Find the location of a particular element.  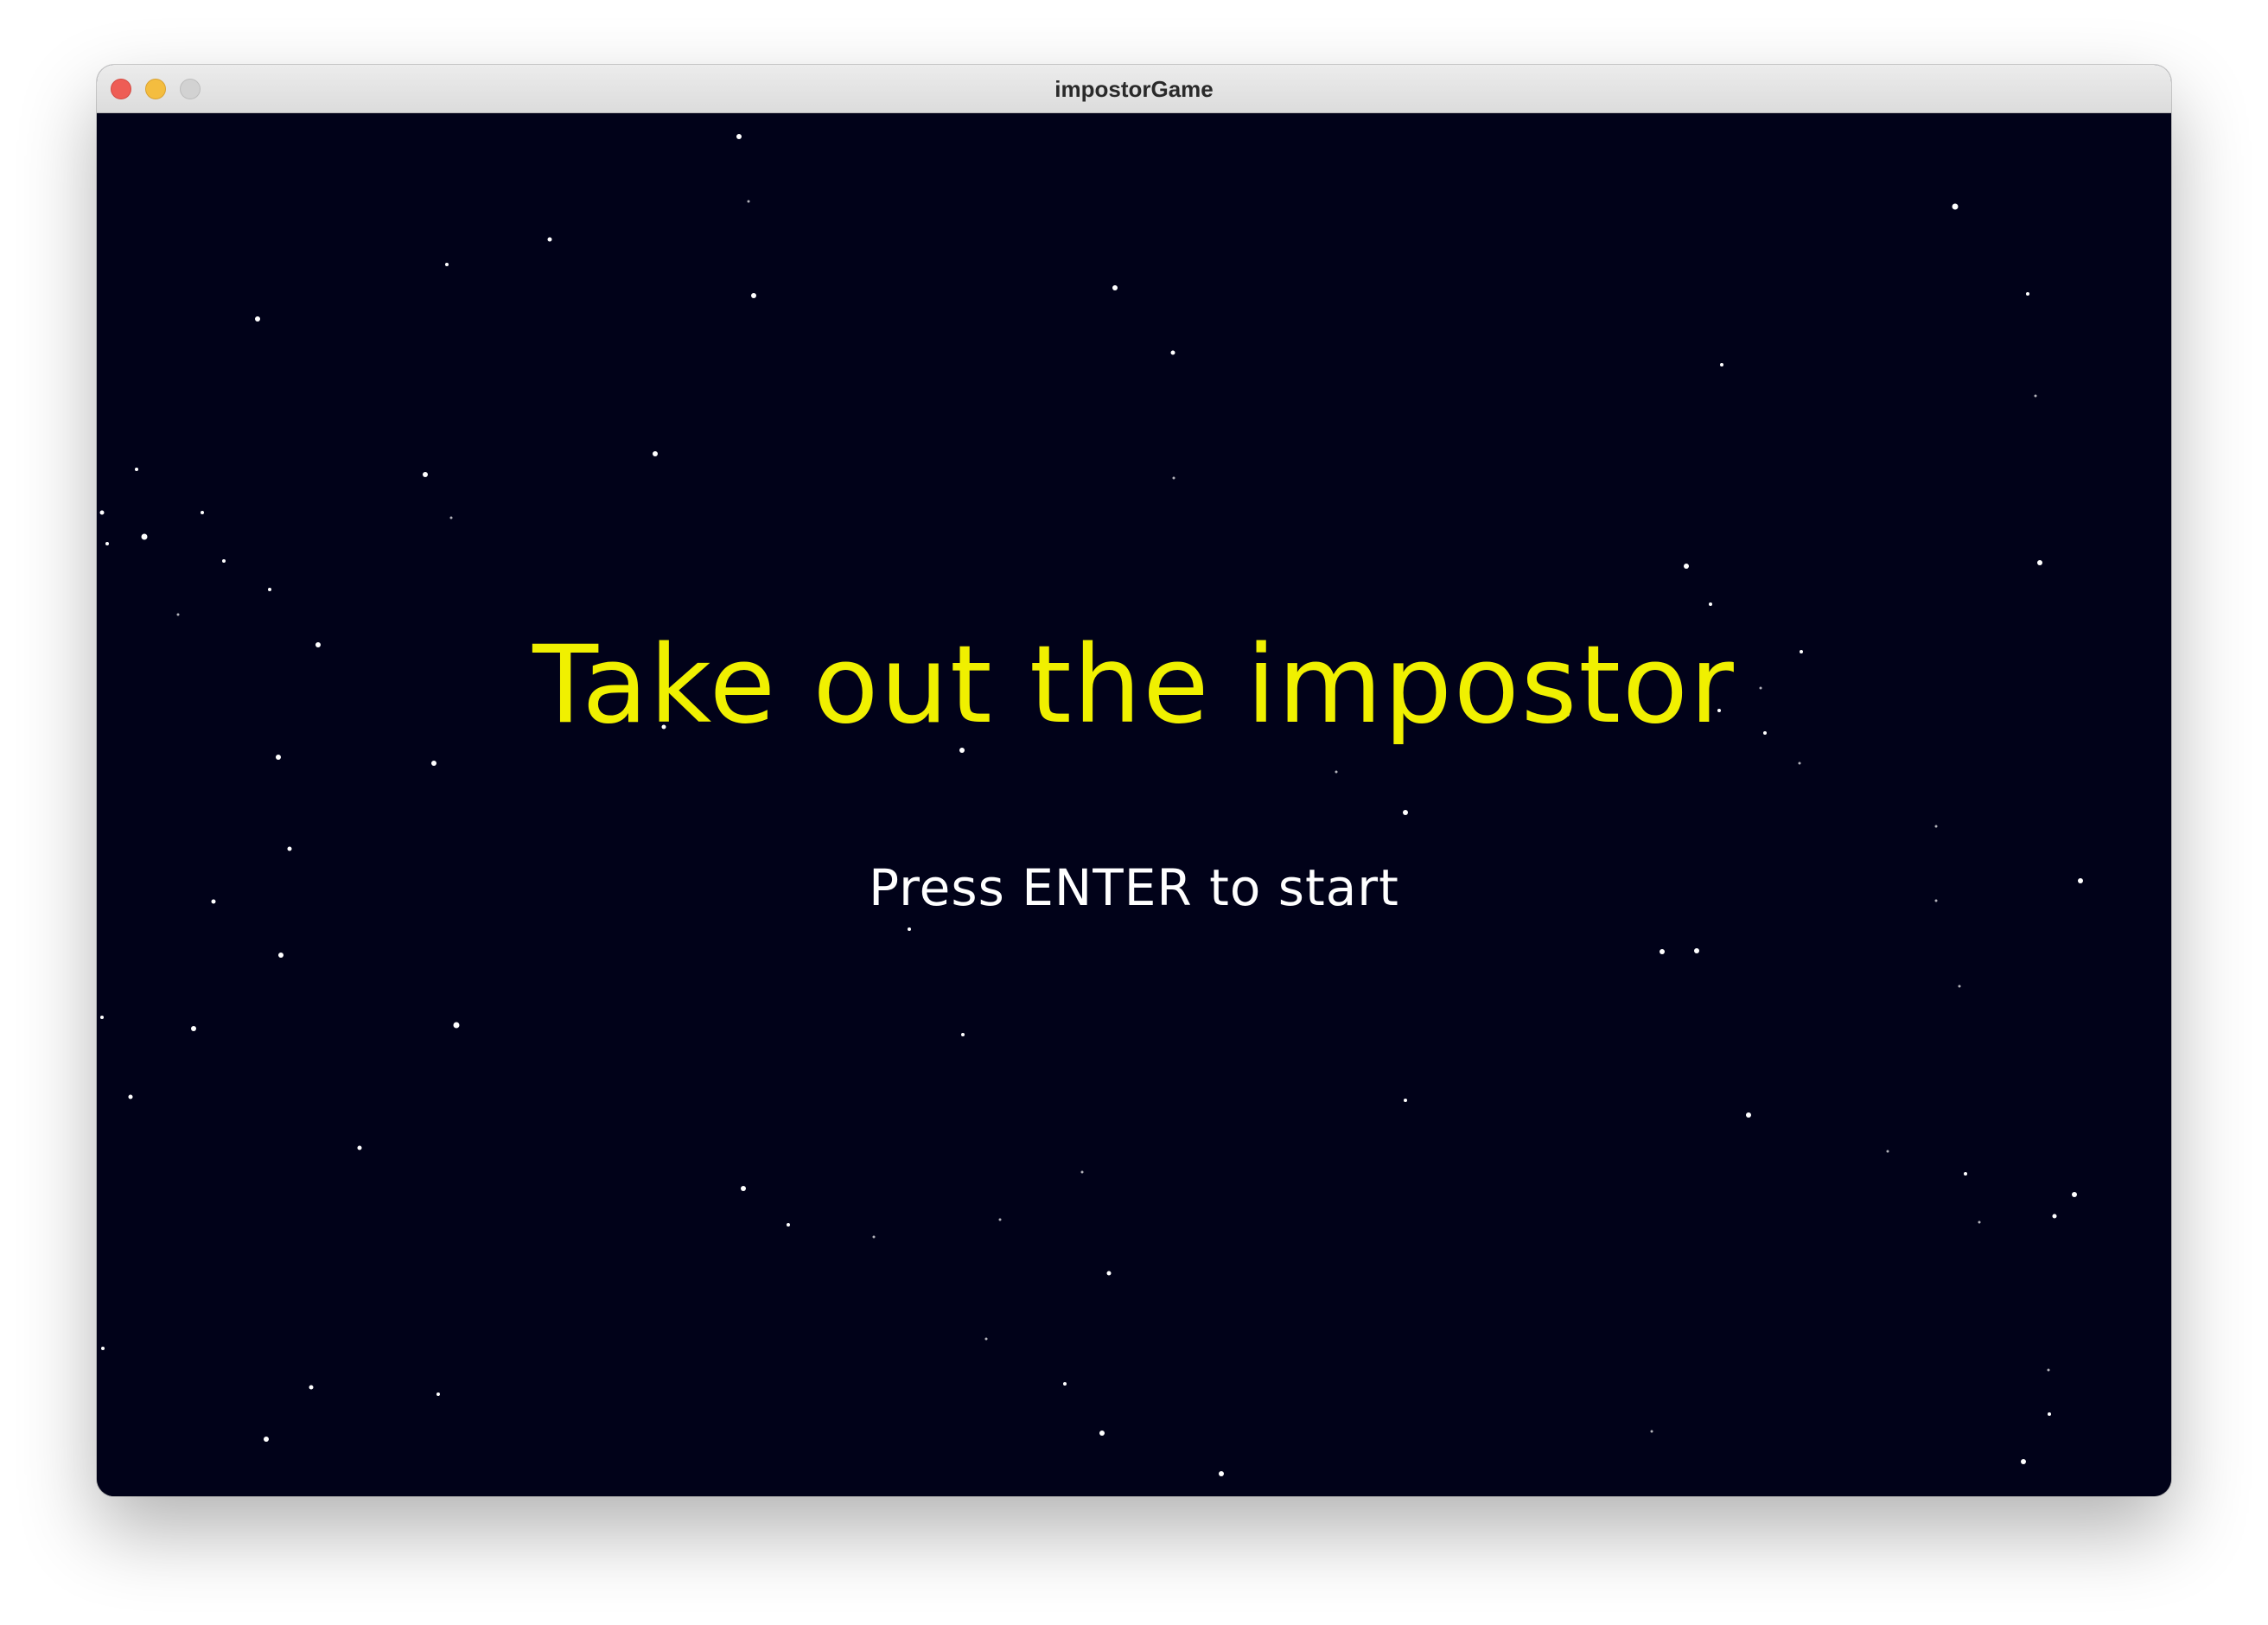

title-bar: impostorGame is located at coordinates (1134, 89).